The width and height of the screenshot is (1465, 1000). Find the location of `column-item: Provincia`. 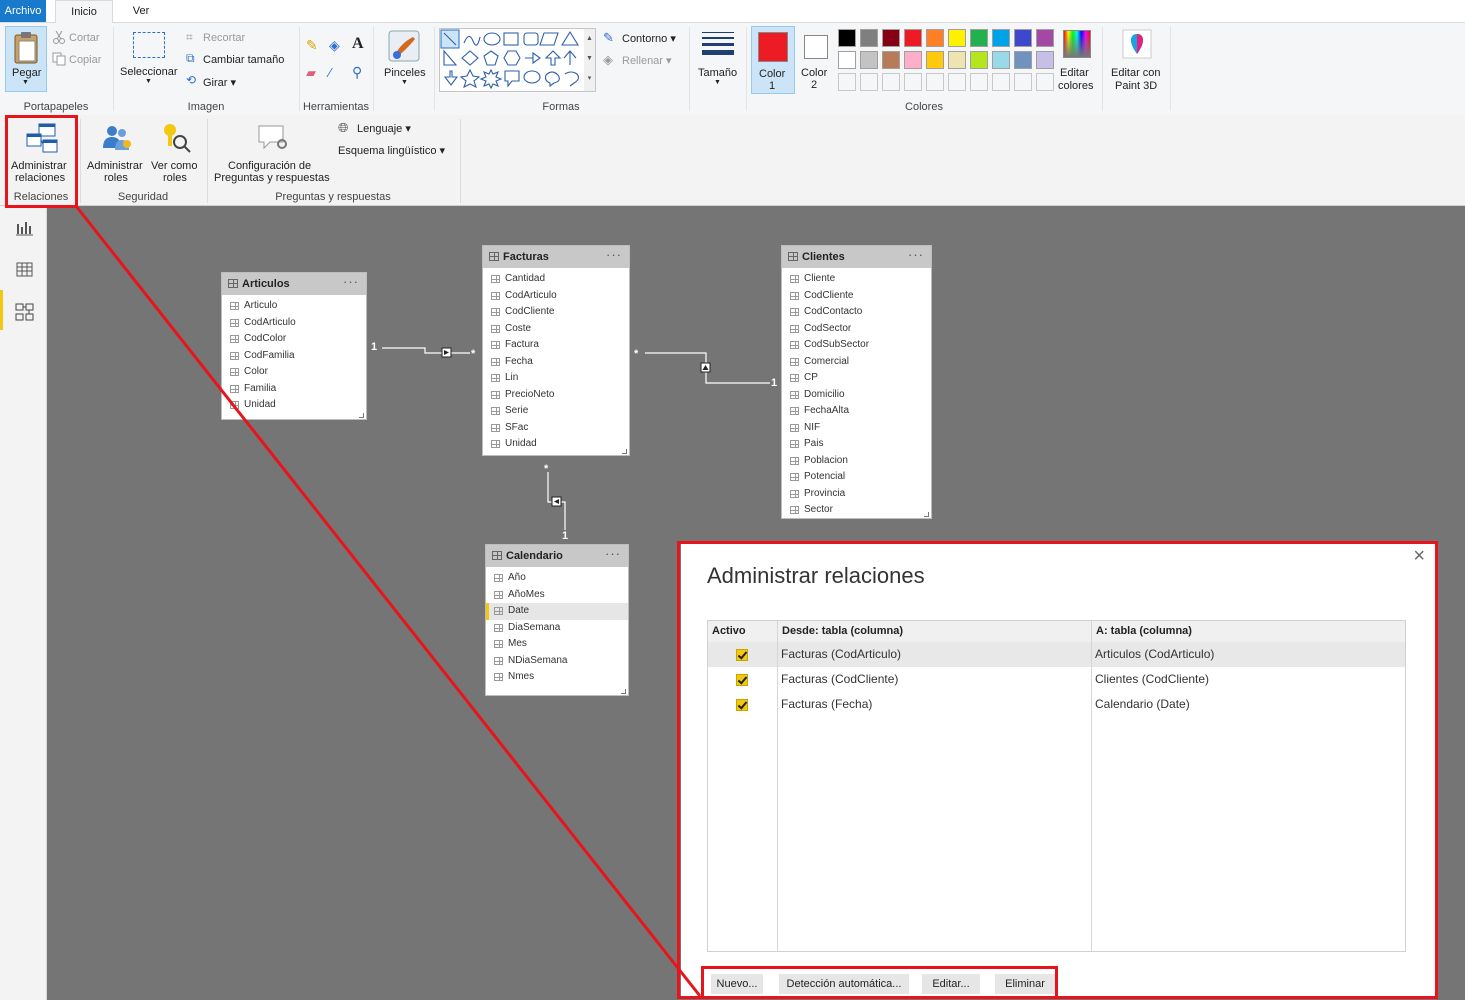

column-item: Provincia is located at coordinates (856, 494).